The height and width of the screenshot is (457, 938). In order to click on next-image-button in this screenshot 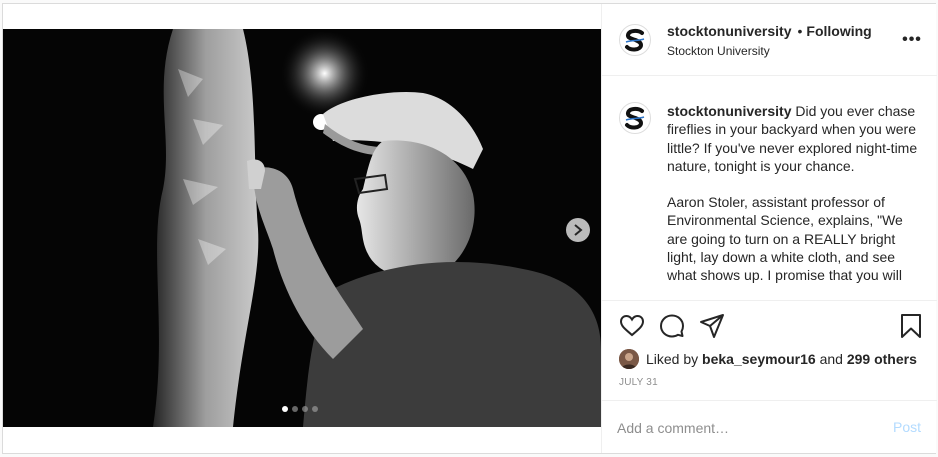, I will do `click(578, 230)`.